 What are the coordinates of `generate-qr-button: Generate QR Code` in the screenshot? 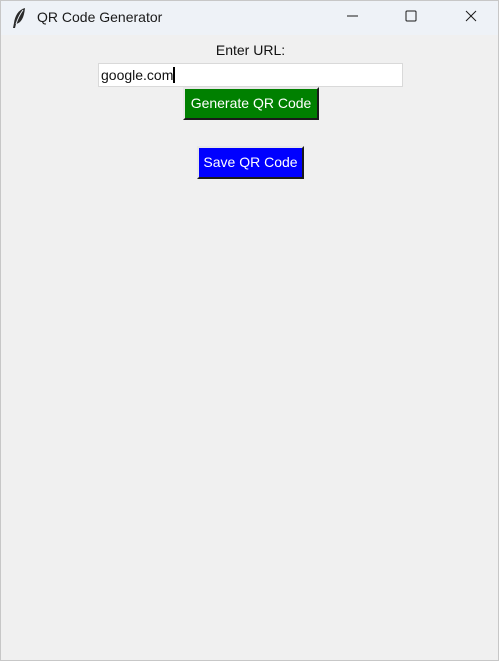 It's located at (251, 103).